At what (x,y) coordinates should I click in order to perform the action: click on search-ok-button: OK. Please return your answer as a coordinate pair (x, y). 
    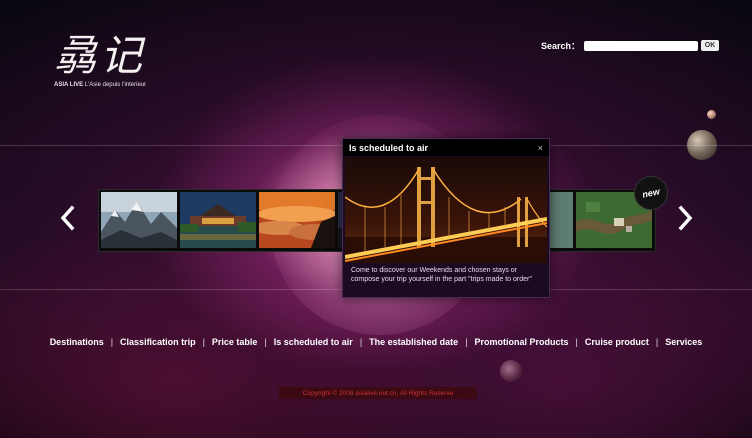
    Looking at the image, I should click on (710, 45).